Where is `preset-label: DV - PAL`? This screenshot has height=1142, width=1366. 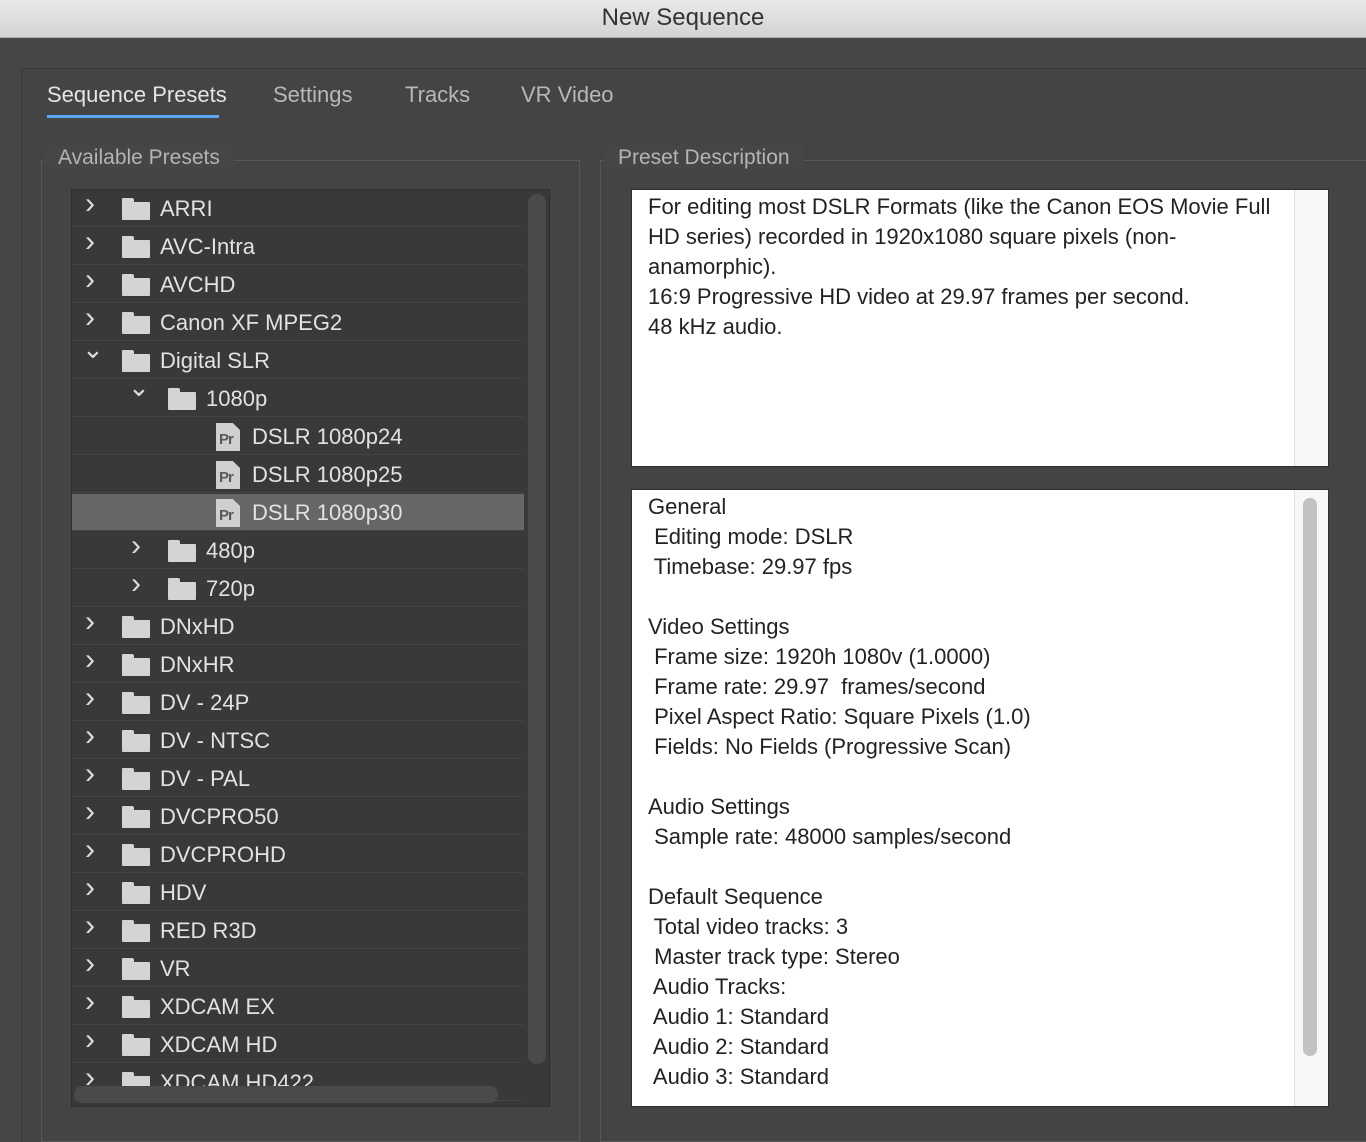
preset-label: DV - PAL is located at coordinates (205, 778).